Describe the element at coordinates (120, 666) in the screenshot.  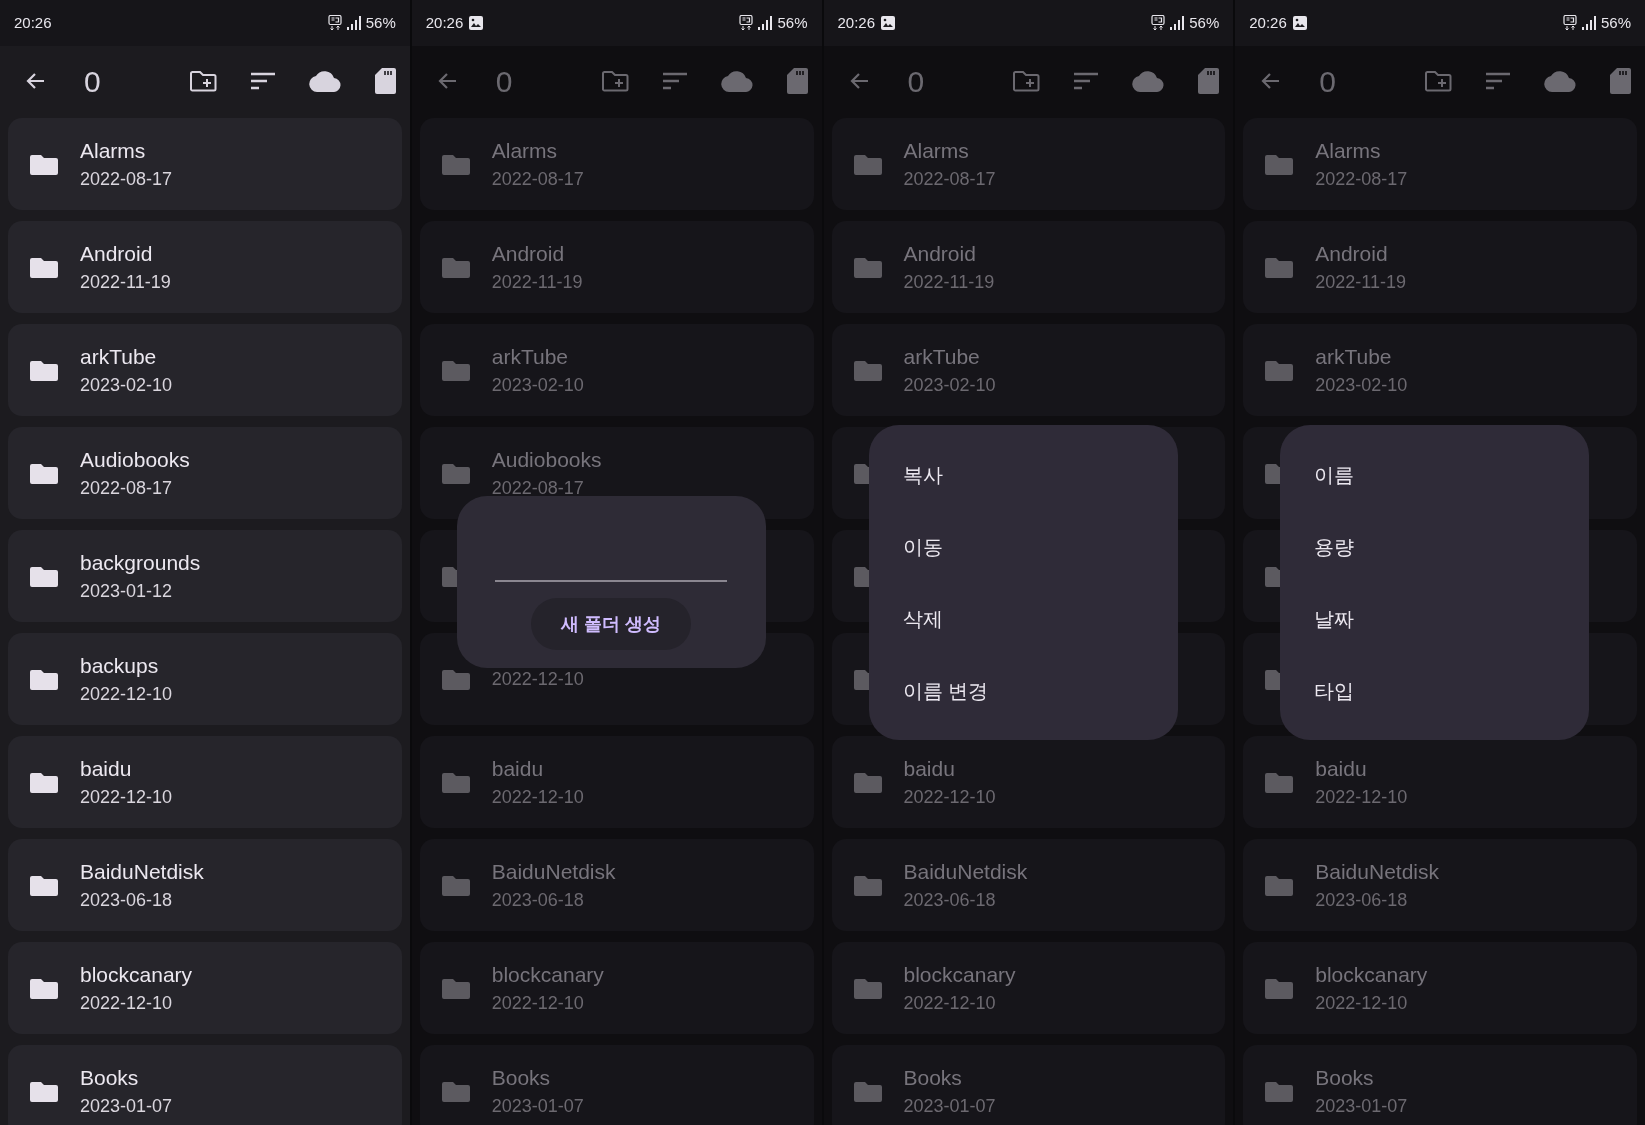
I see `folder-name: backups` at that location.